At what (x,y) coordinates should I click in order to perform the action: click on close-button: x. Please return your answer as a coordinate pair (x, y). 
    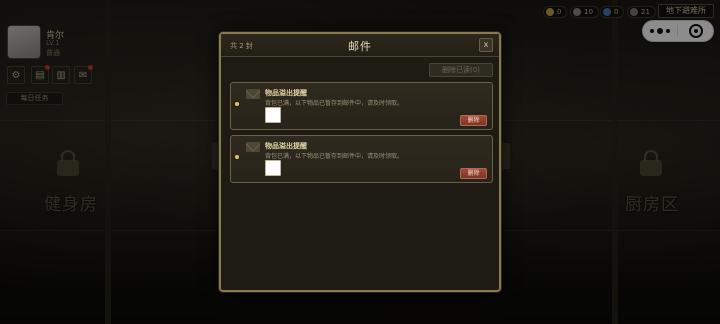
    Looking at the image, I should click on (486, 45).